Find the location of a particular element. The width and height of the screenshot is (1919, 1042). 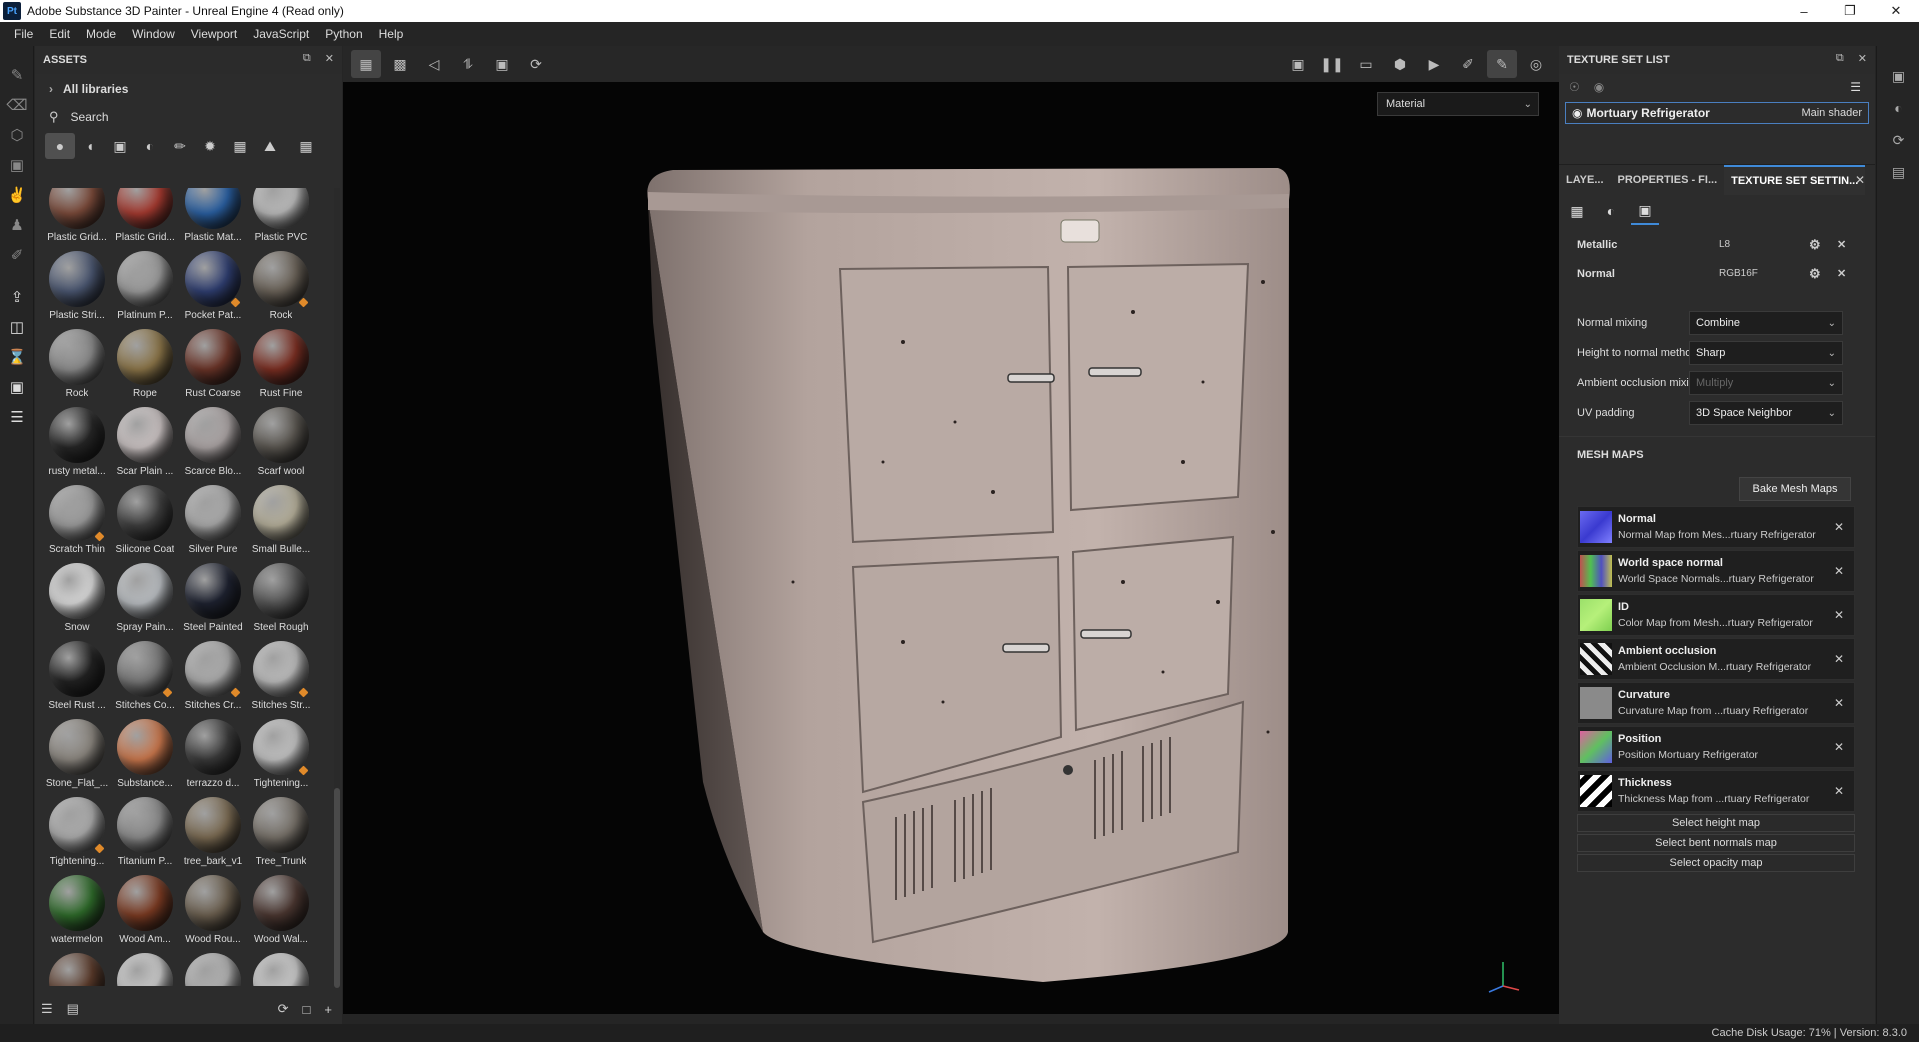

select-map-button: Select opacity map is located at coordinates (1716, 863).